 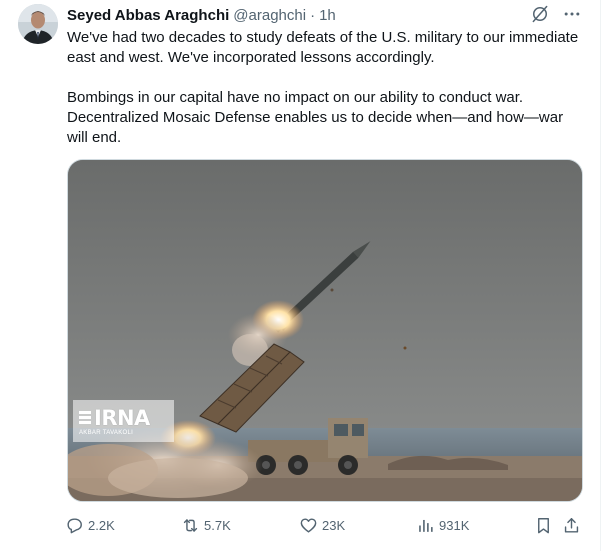 I want to click on watermark-logo-text: IRNA, so click(x=122, y=417).